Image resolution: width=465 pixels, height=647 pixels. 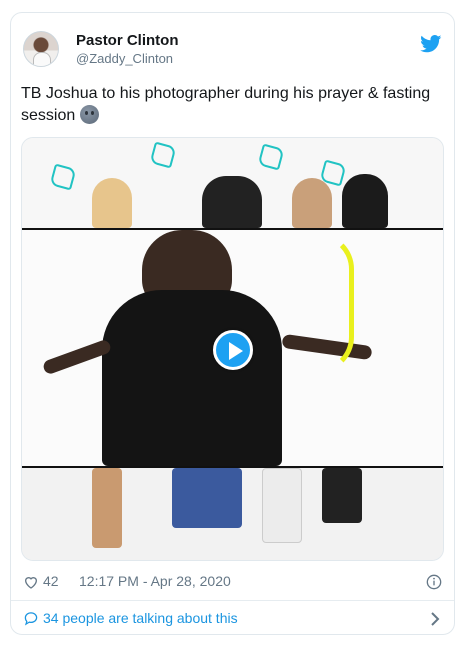 What do you see at coordinates (51, 581) in the screenshot?
I see `like-count: 42` at bounding box center [51, 581].